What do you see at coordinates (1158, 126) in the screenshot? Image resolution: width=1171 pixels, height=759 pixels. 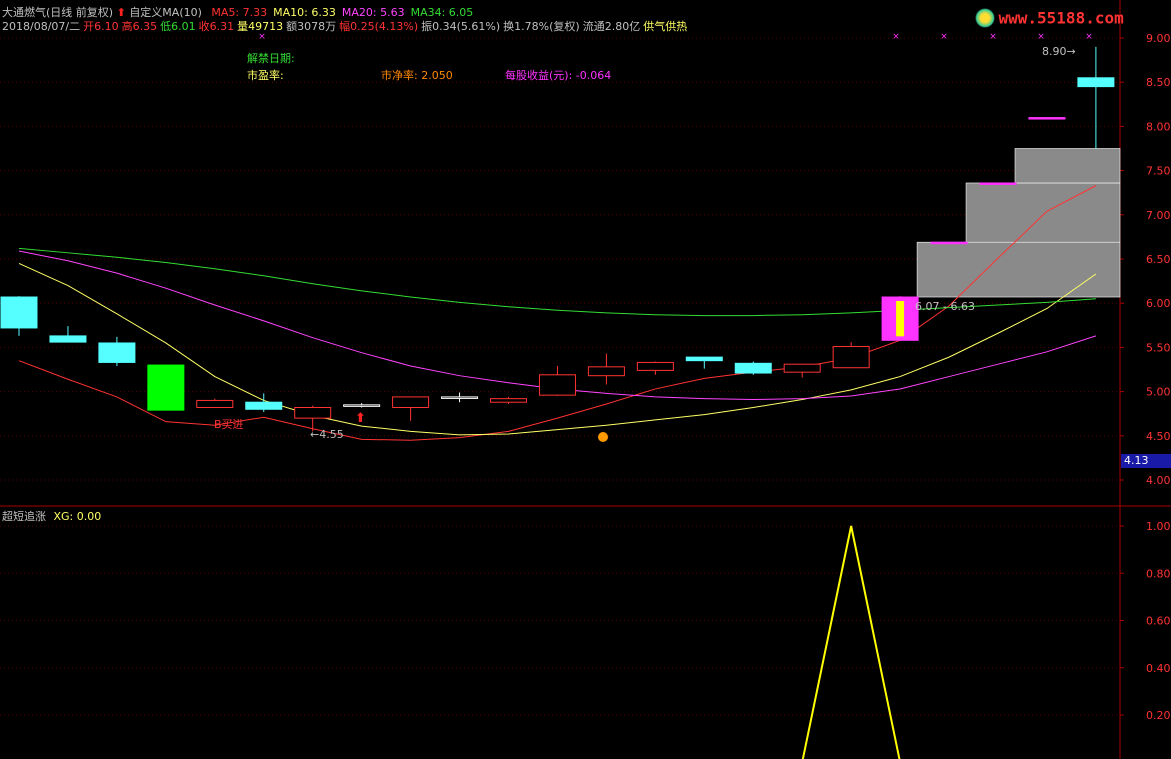 I see `y-tick-label: 8.00` at bounding box center [1158, 126].